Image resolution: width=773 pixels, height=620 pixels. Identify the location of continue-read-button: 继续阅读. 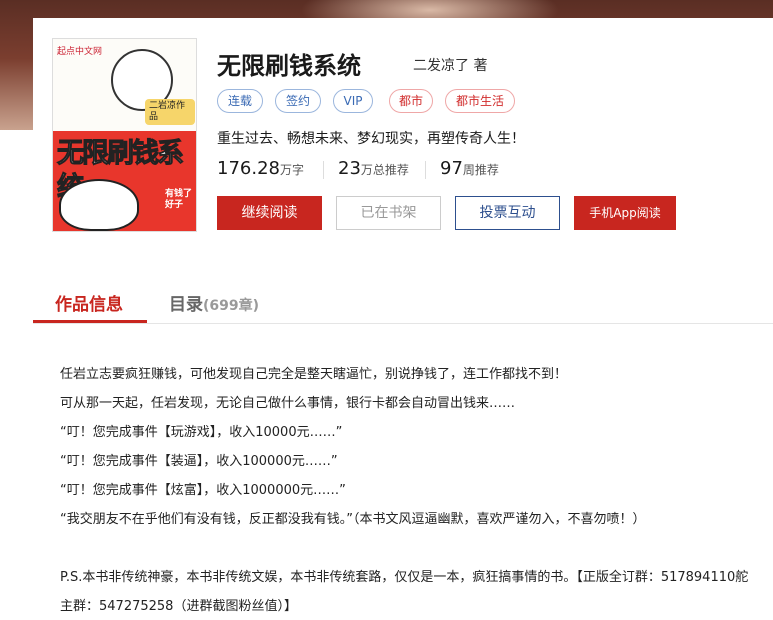
(269, 213).